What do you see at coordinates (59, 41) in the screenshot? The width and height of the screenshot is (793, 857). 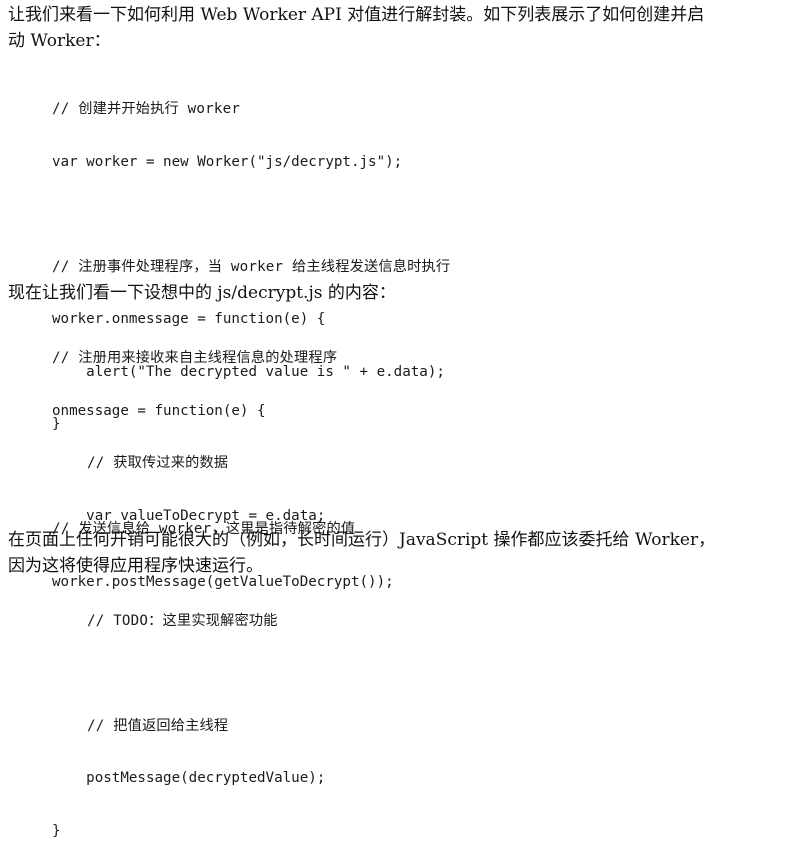 I see `intro-line-2: 动 Worker：` at bounding box center [59, 41].